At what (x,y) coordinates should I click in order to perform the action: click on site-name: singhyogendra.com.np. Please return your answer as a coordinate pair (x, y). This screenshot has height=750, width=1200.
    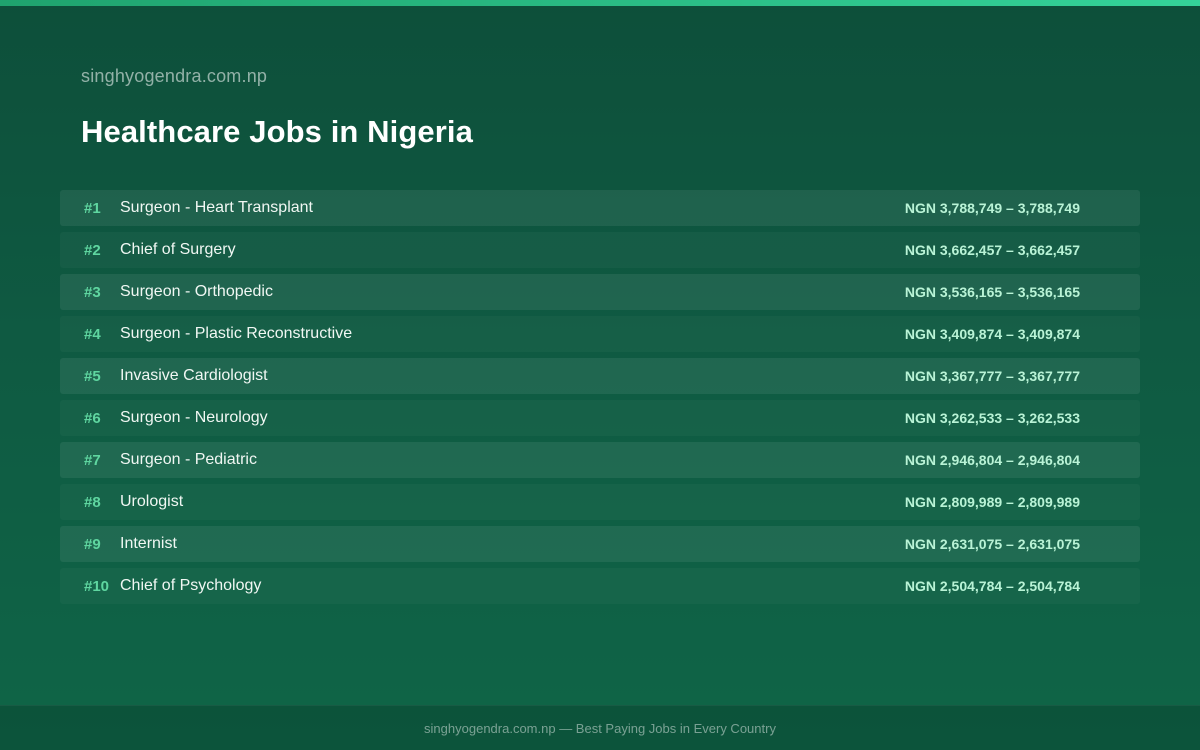
    Looking at the image, I should click on (174, 76).